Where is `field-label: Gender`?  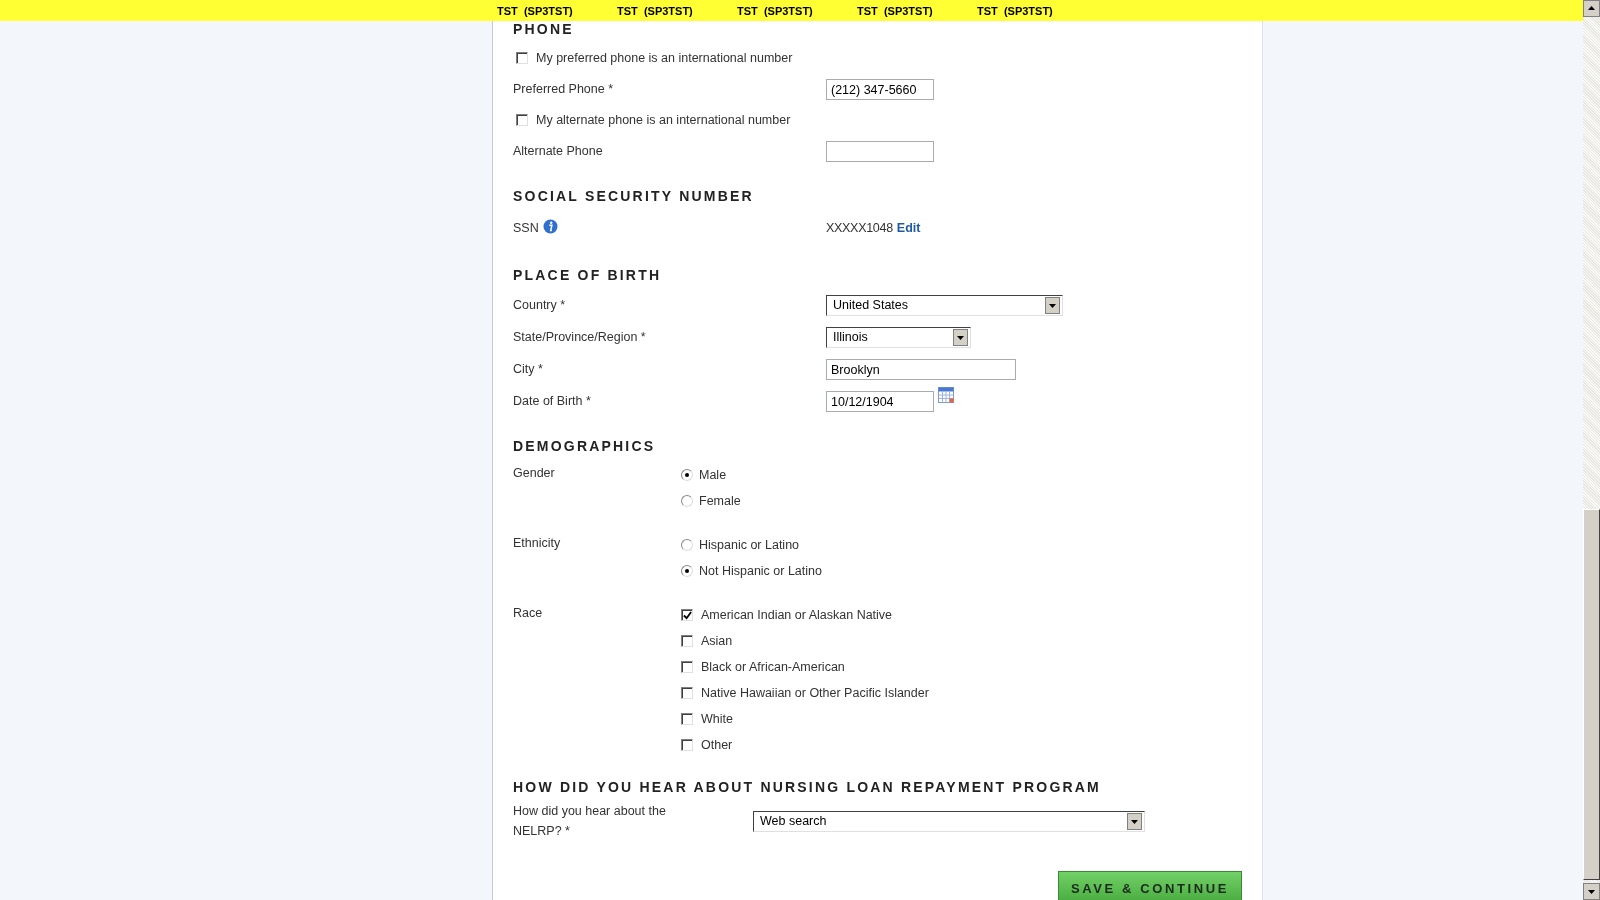 field-label: Gender is located at coordinates (534, 472).